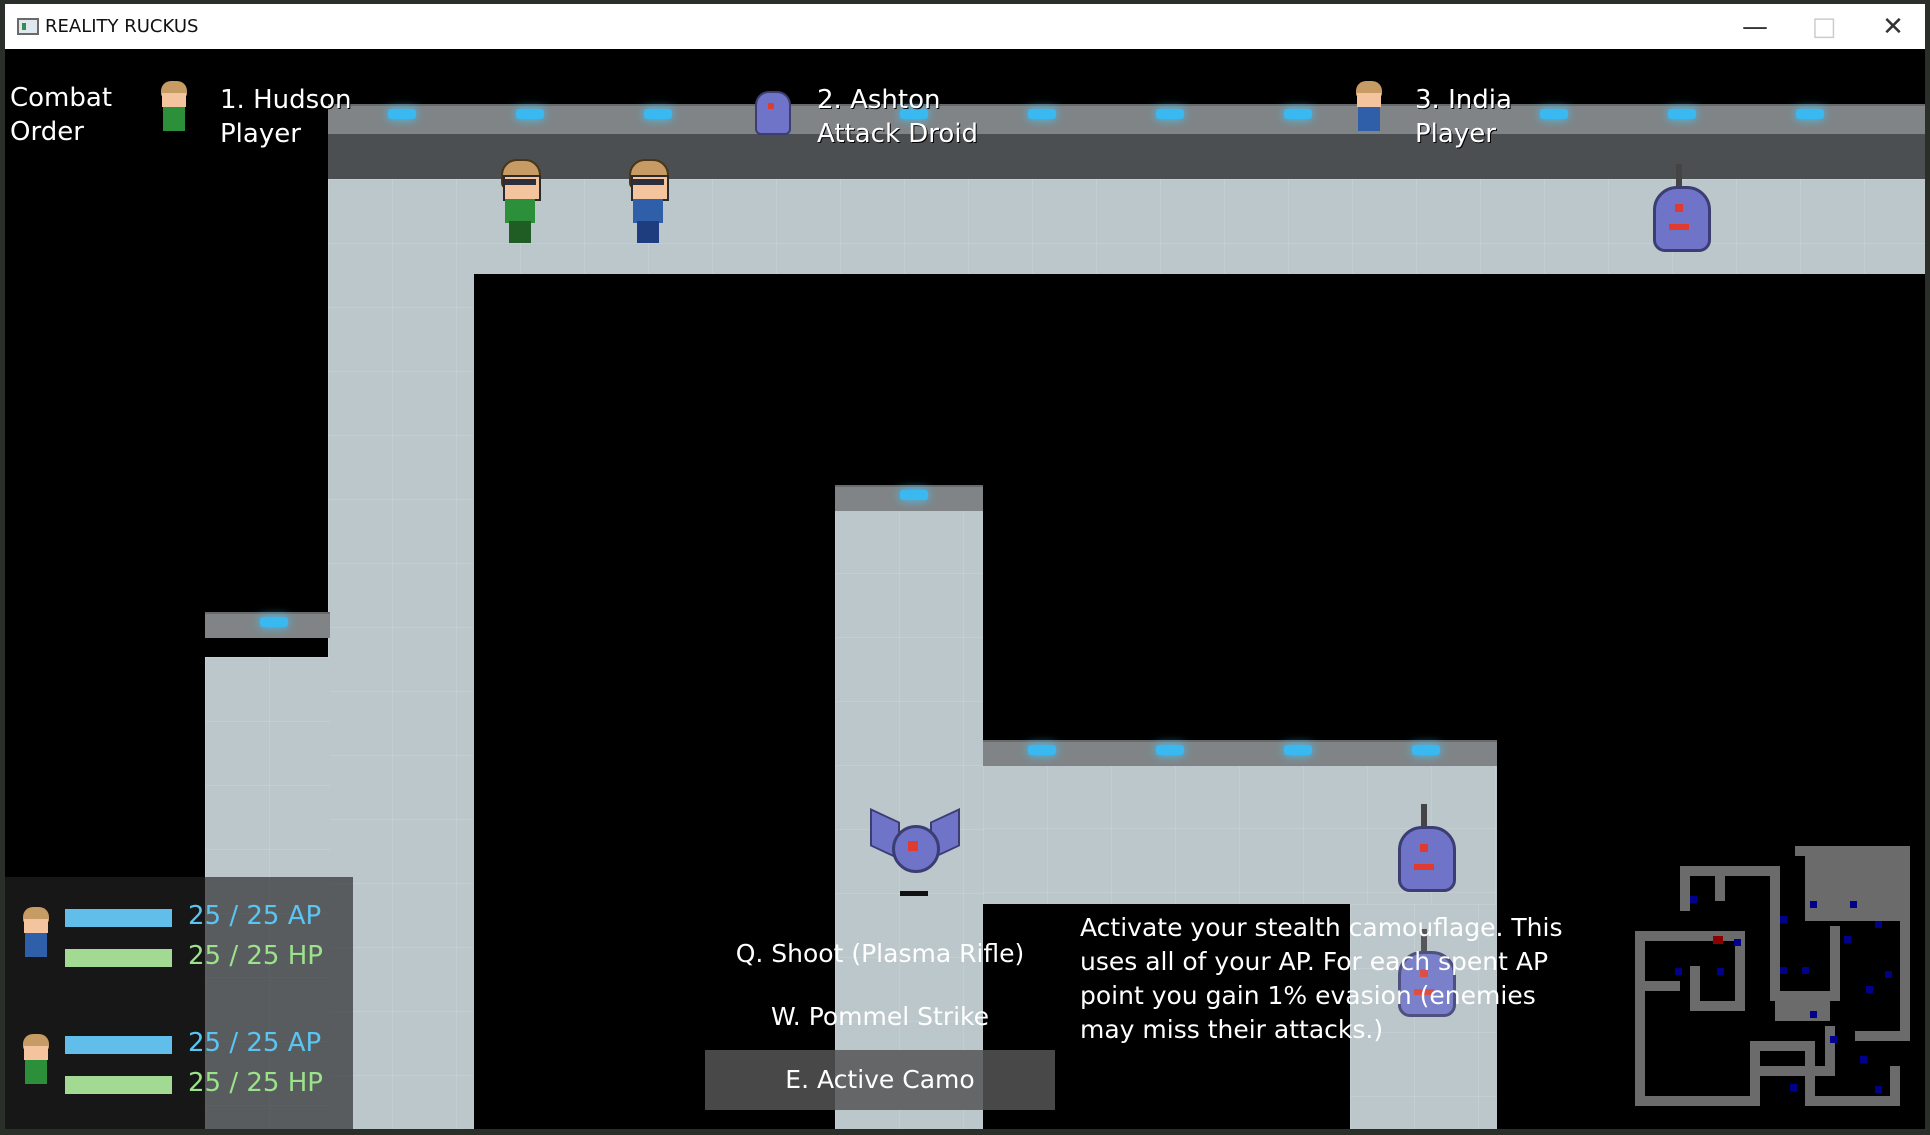 The width and height of the screenshot is (1930, 1135). I want to click on action-pommel-strike: W. Pommel Strike, so click(880, 1017).